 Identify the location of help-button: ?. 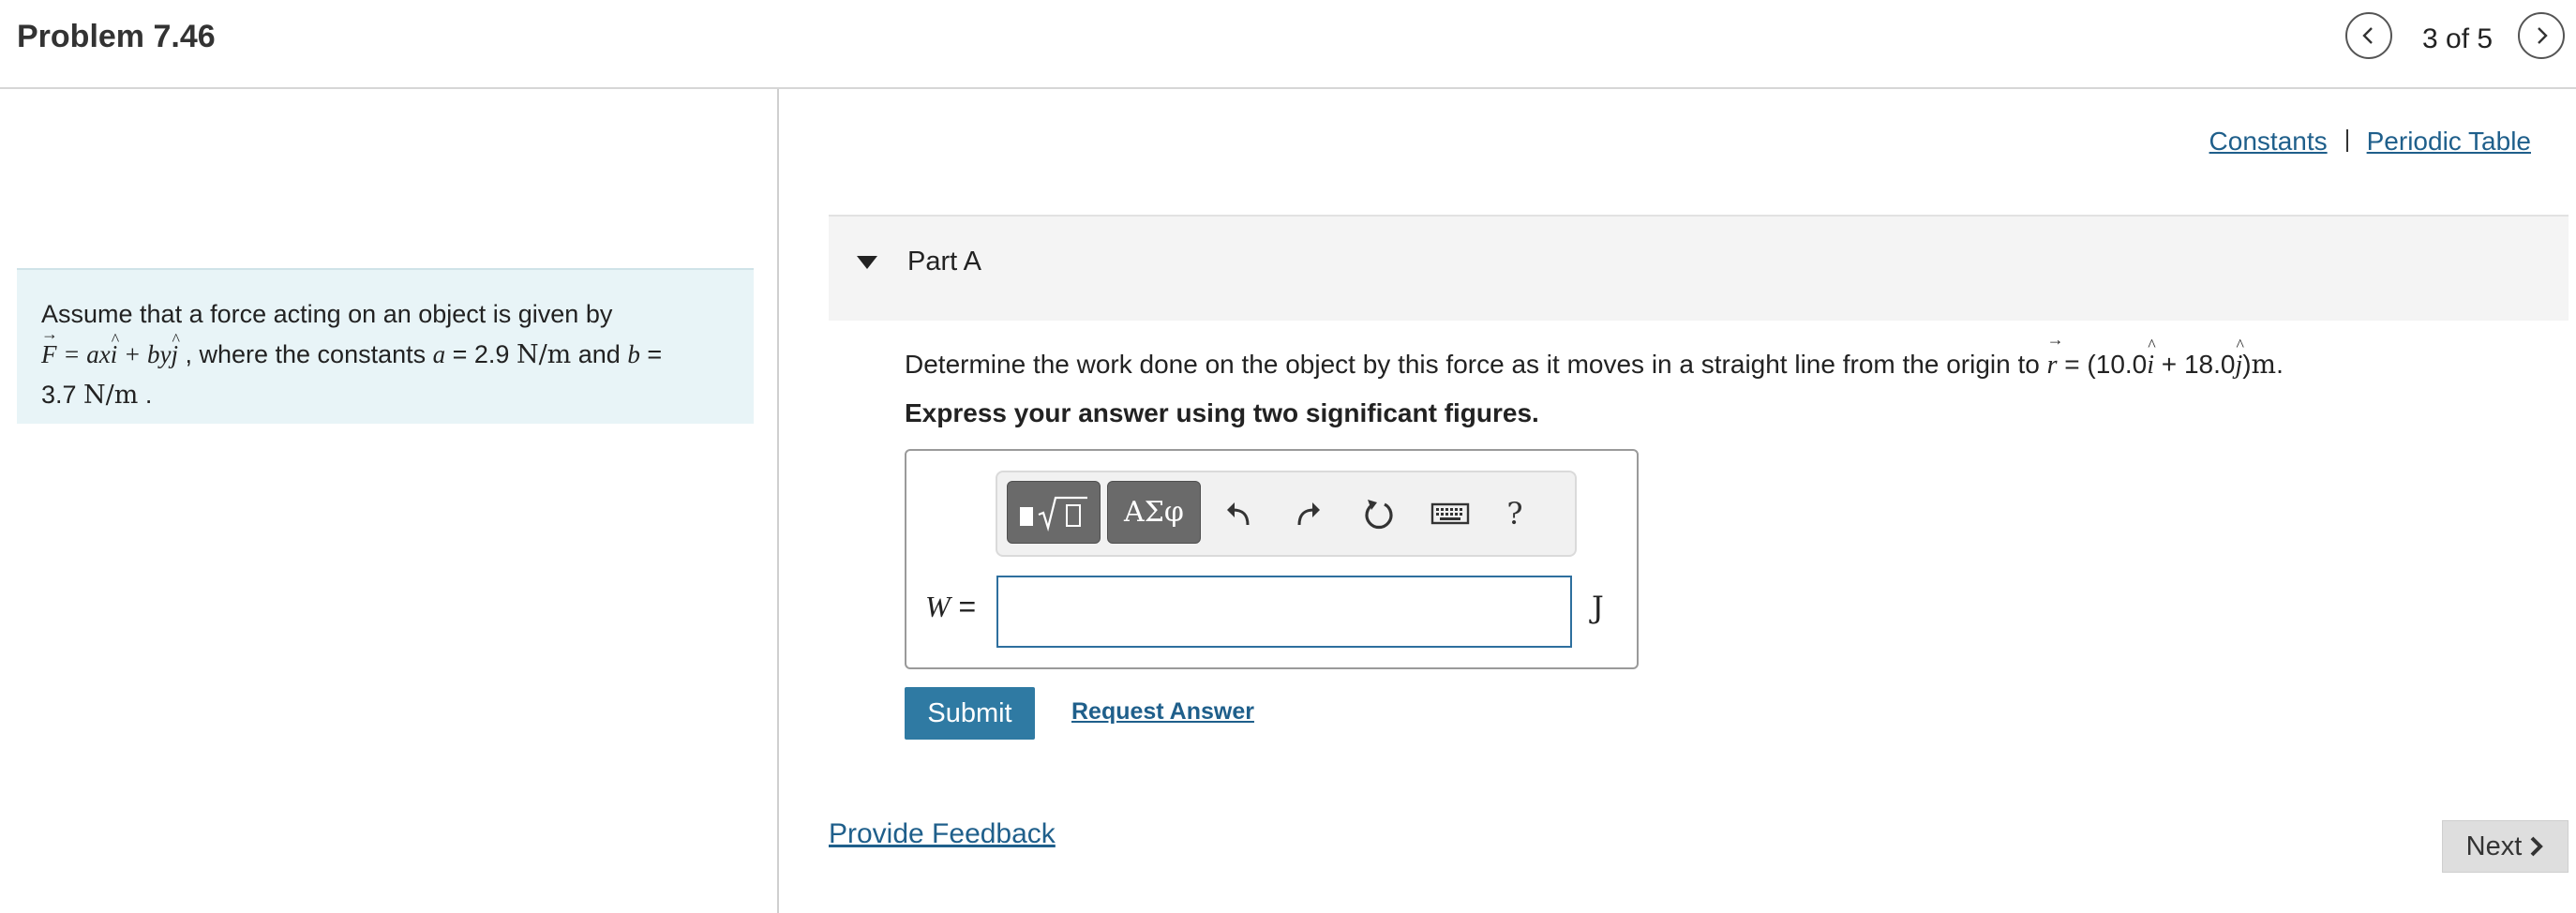
(1514, 513).